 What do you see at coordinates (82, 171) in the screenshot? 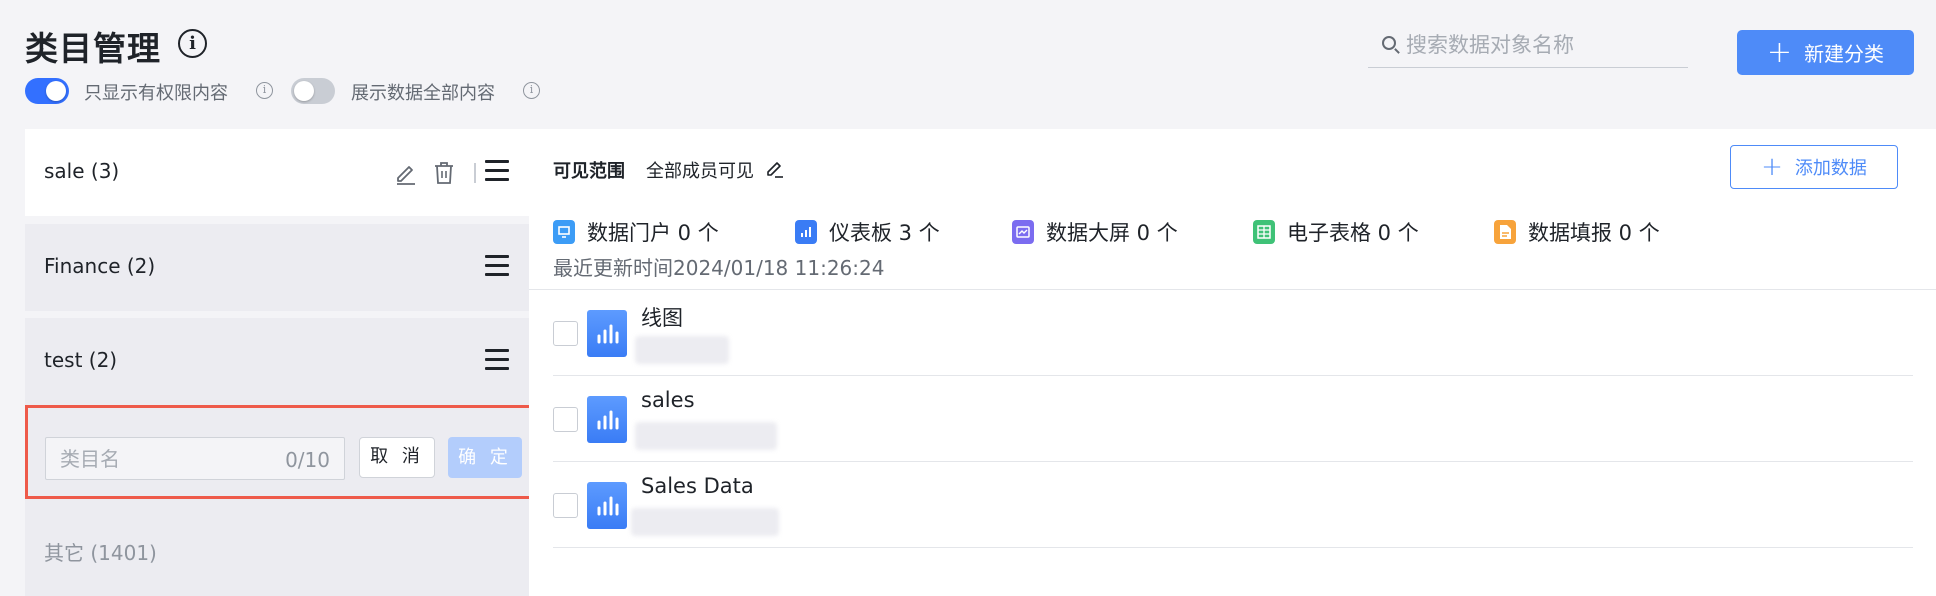
I see `category-label: sale (3)` at bounding box center [82, 171].